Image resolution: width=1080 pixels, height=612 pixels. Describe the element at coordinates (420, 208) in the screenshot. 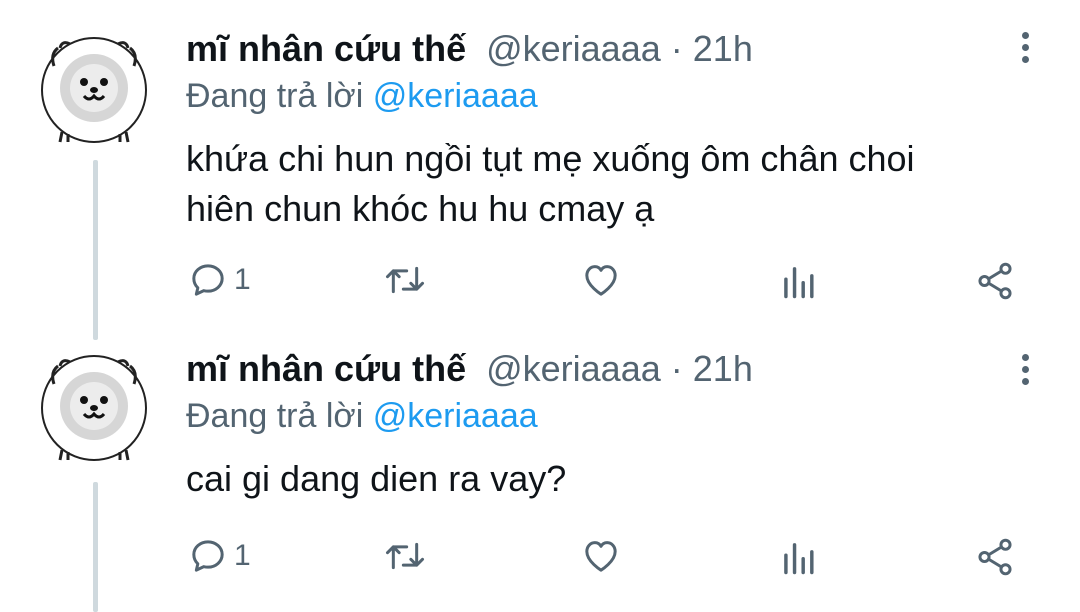

I see `tweet-text-line: hiên chun khóc hu hu cmay ạ` at that location.